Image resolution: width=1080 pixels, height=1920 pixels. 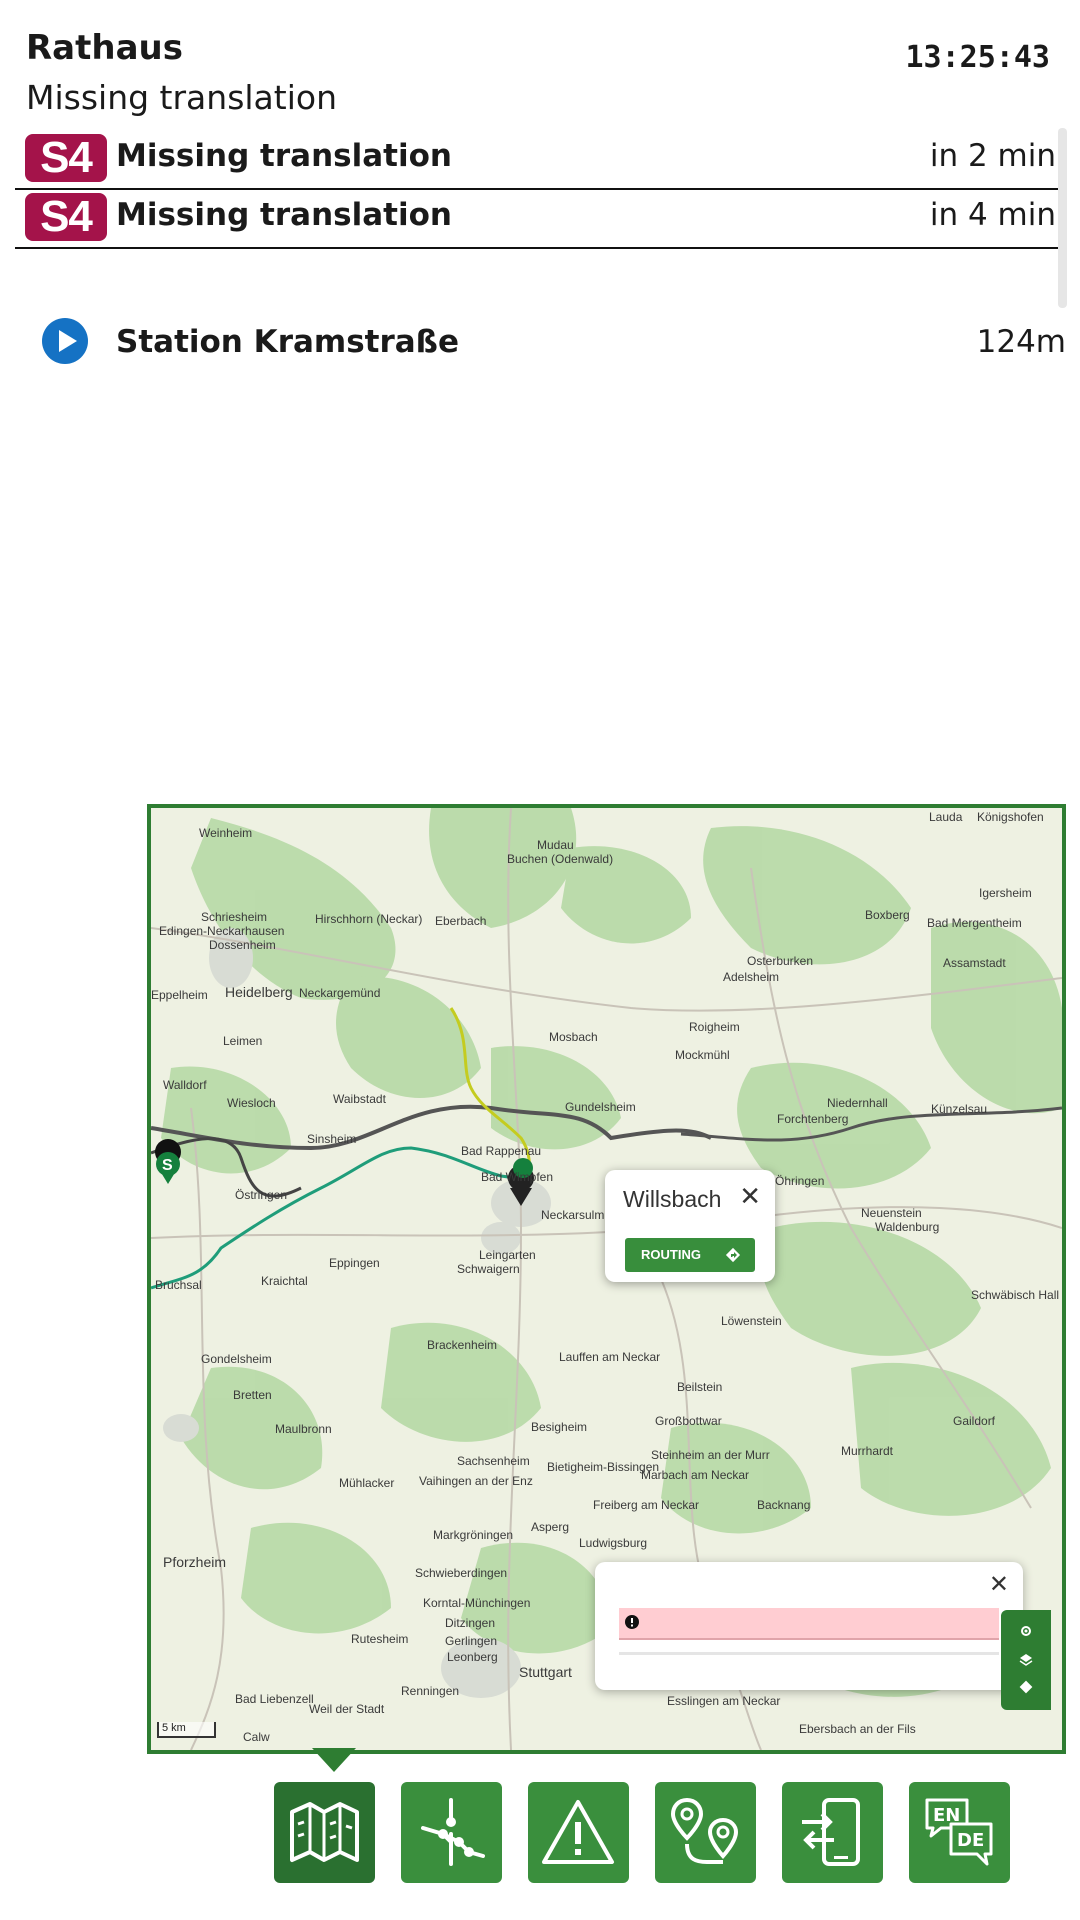 What do you see at coordinates (1062, 218) in the screenshot?
I see `departure-list-scrollbar` at bounding box center [1062, 218].